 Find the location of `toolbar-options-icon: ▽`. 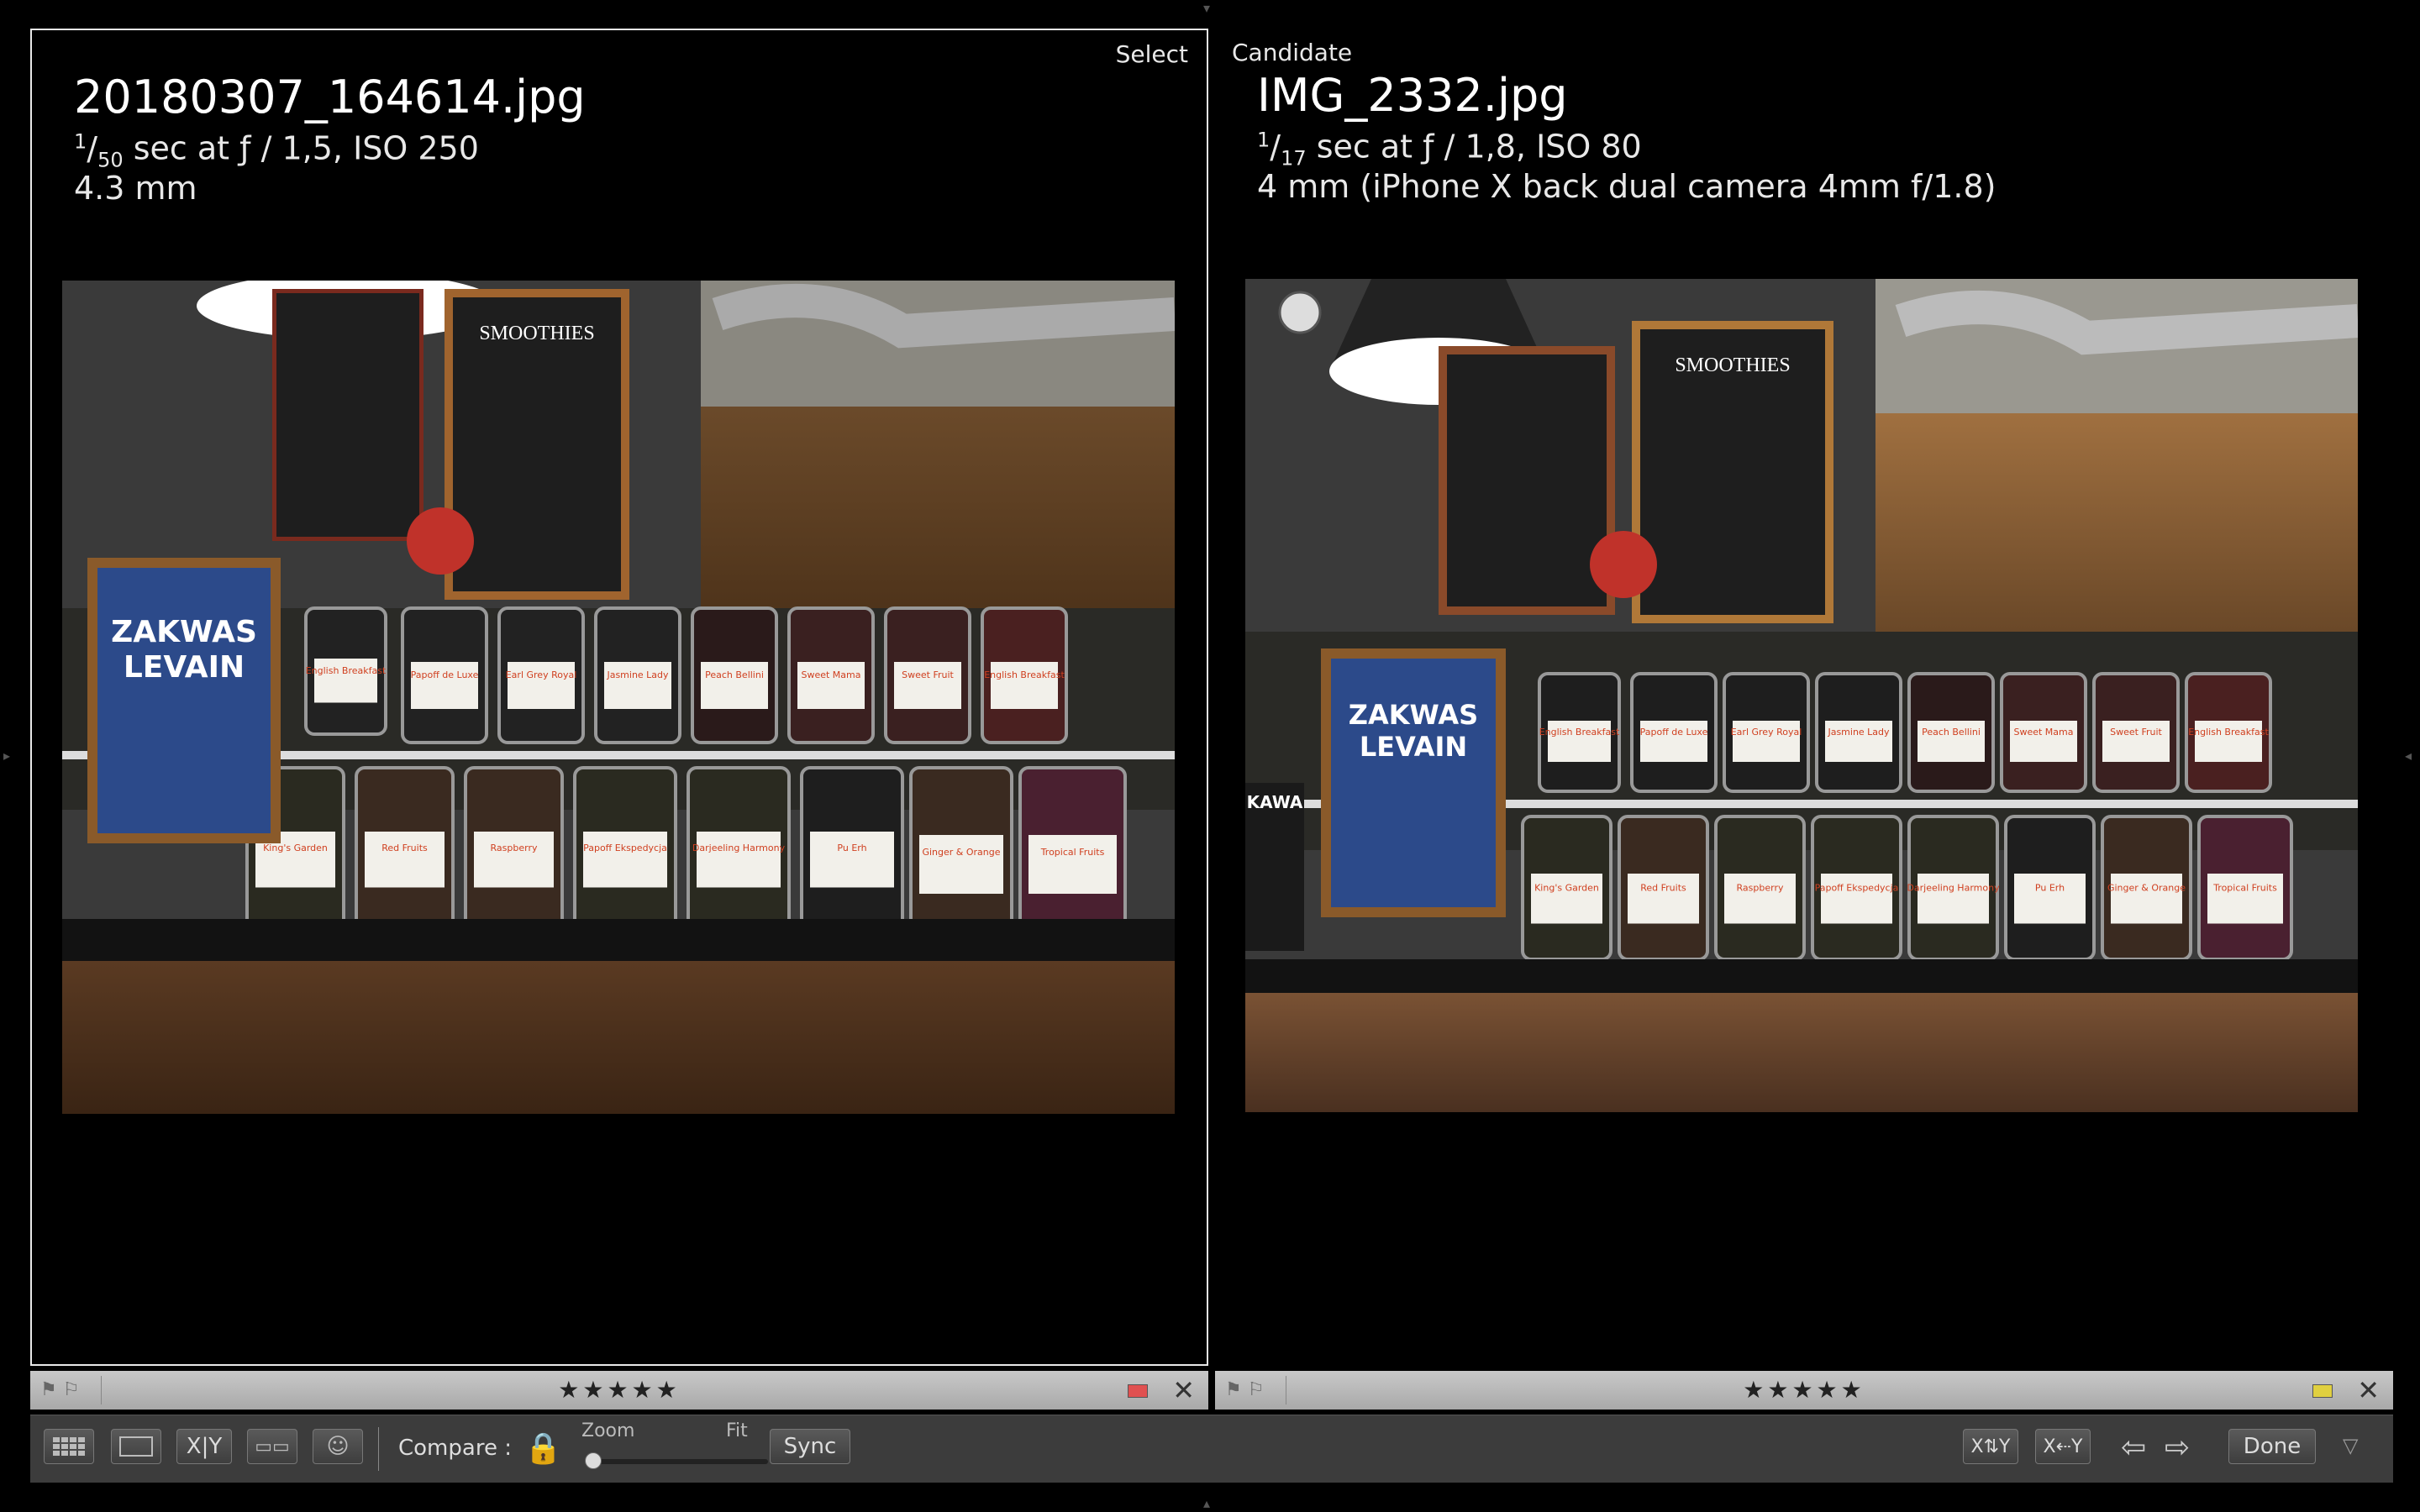

toolbar-options-icon: ▽ is located at coordinates (2350, 1445).